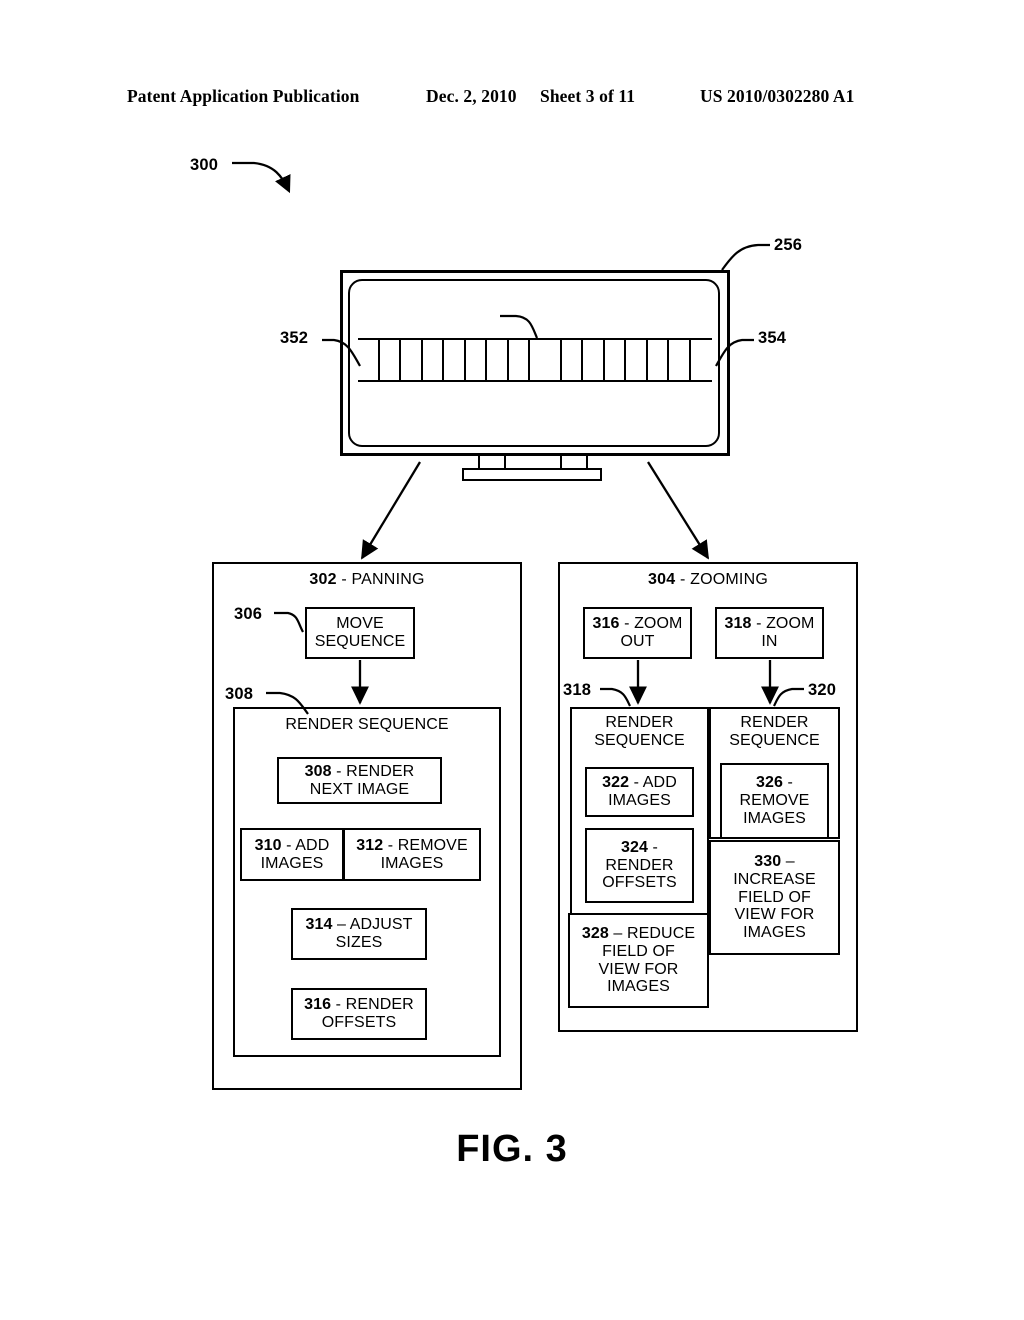 Image resolution: width=1024 pixels, height=1320 pixels. What do you see at coordinates (318, 1005) in the screenshot?
I see `step-316-number: 316` at bounding box center [318, 1005].